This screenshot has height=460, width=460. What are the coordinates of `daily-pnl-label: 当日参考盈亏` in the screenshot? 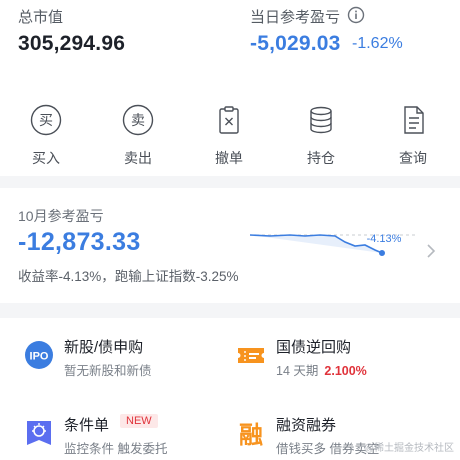 It's located at (295, 17).